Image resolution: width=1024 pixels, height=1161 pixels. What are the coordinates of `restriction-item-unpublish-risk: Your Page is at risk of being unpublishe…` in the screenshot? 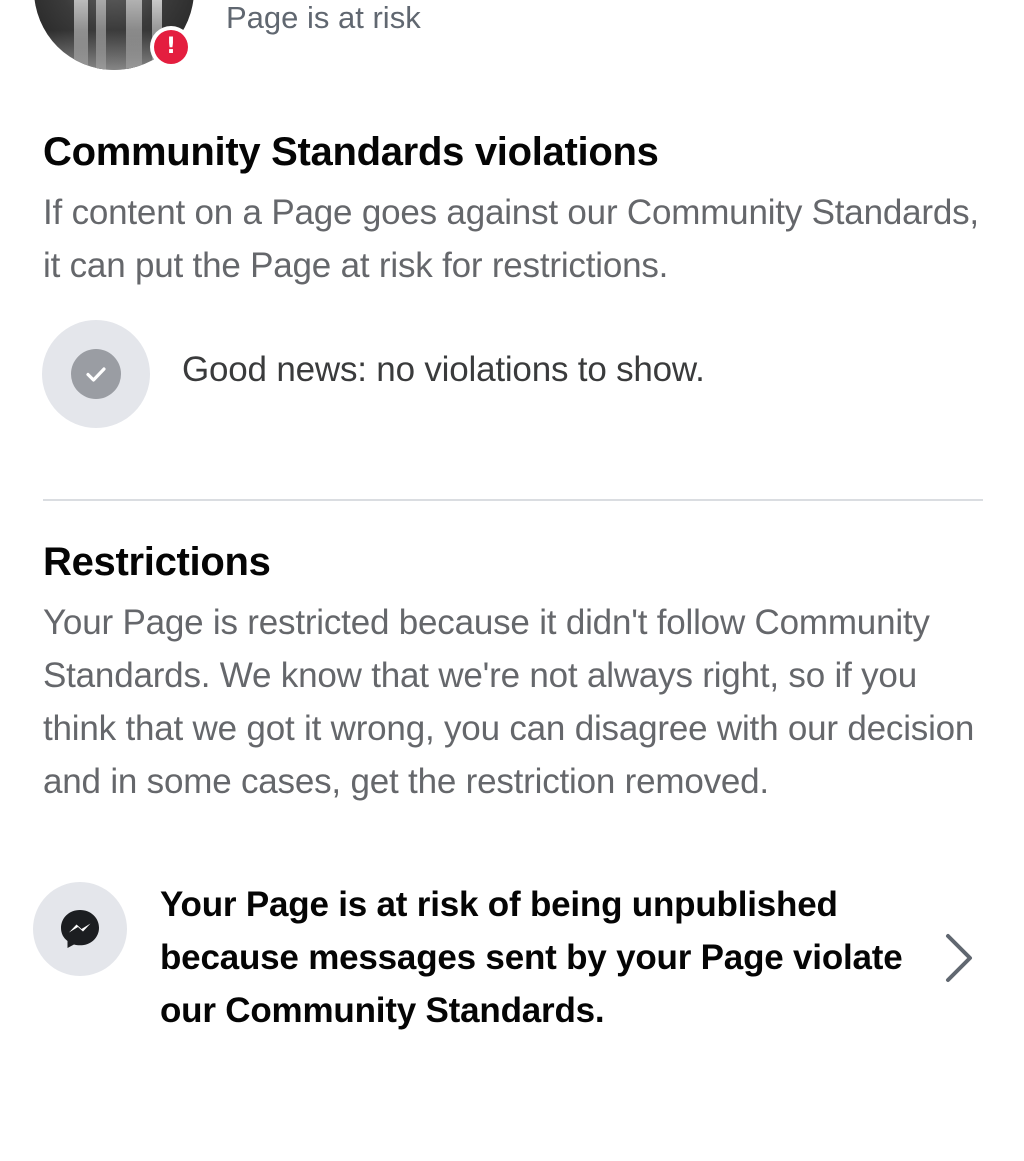 It's located at (540, 957).